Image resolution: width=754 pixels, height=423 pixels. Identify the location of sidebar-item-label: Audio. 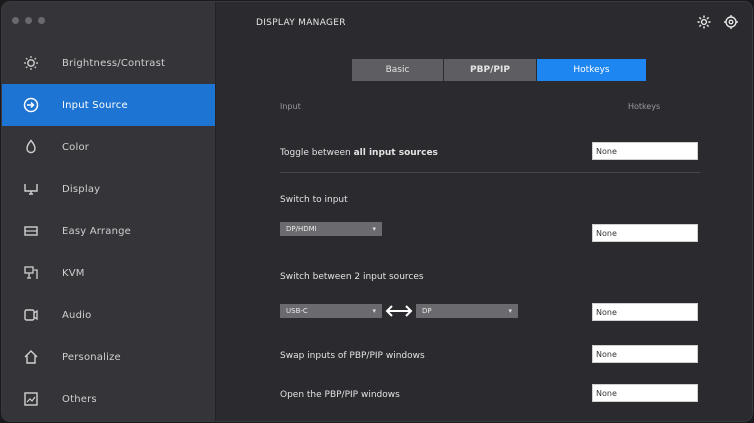
(77, 315).